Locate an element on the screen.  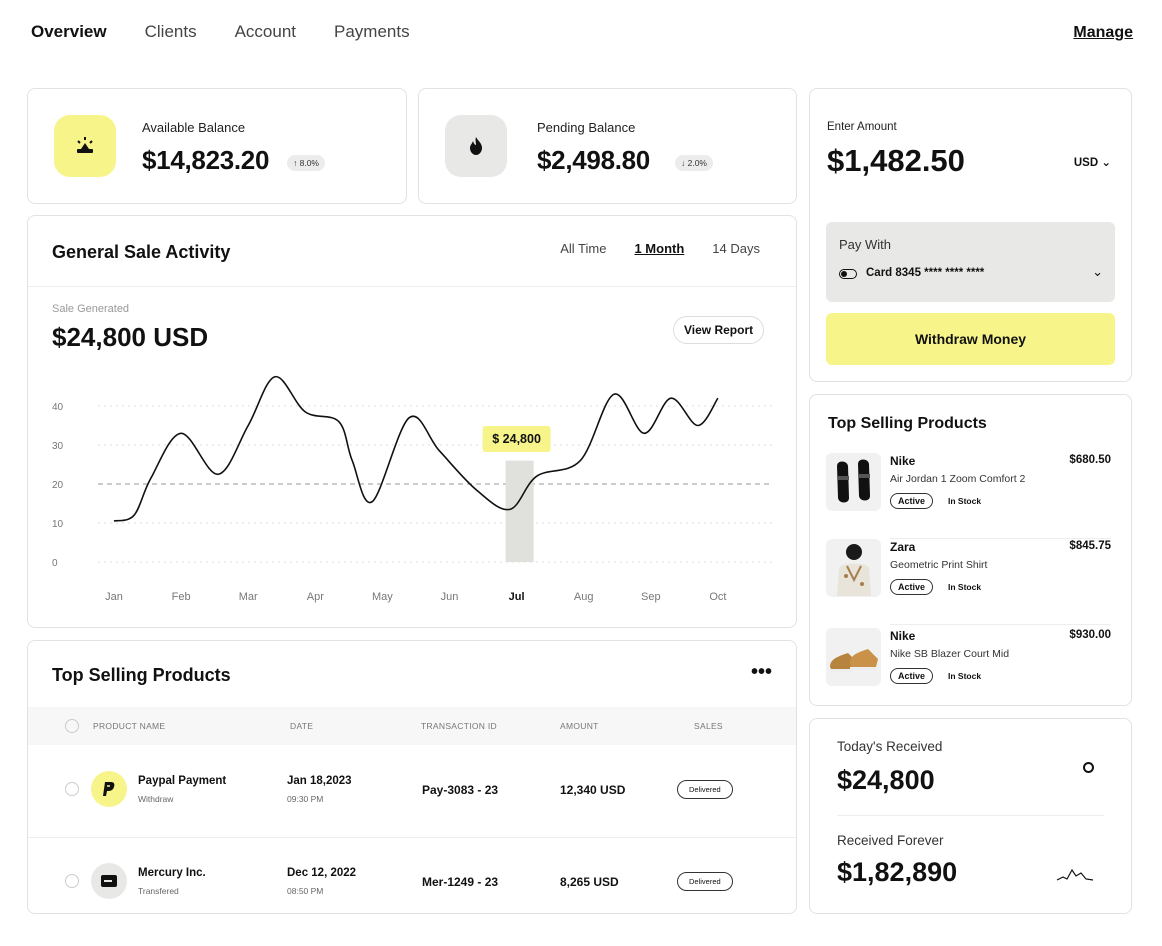
circle-icon is located at coordinates (1088, 767).